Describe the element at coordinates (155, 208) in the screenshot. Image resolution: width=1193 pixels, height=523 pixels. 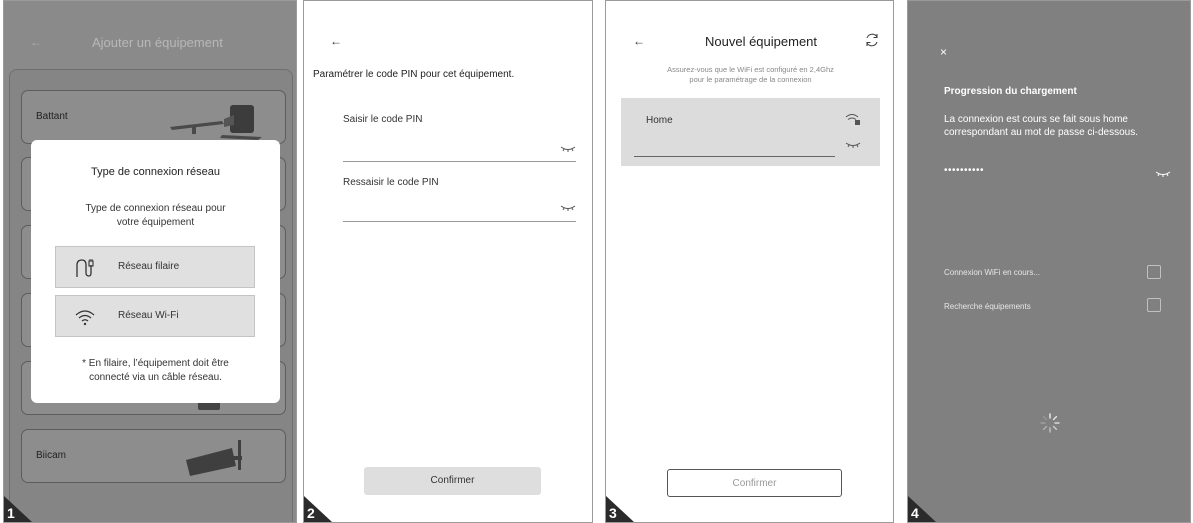
I see `subtitle-line: Type de connexion réseau pour` at that location.